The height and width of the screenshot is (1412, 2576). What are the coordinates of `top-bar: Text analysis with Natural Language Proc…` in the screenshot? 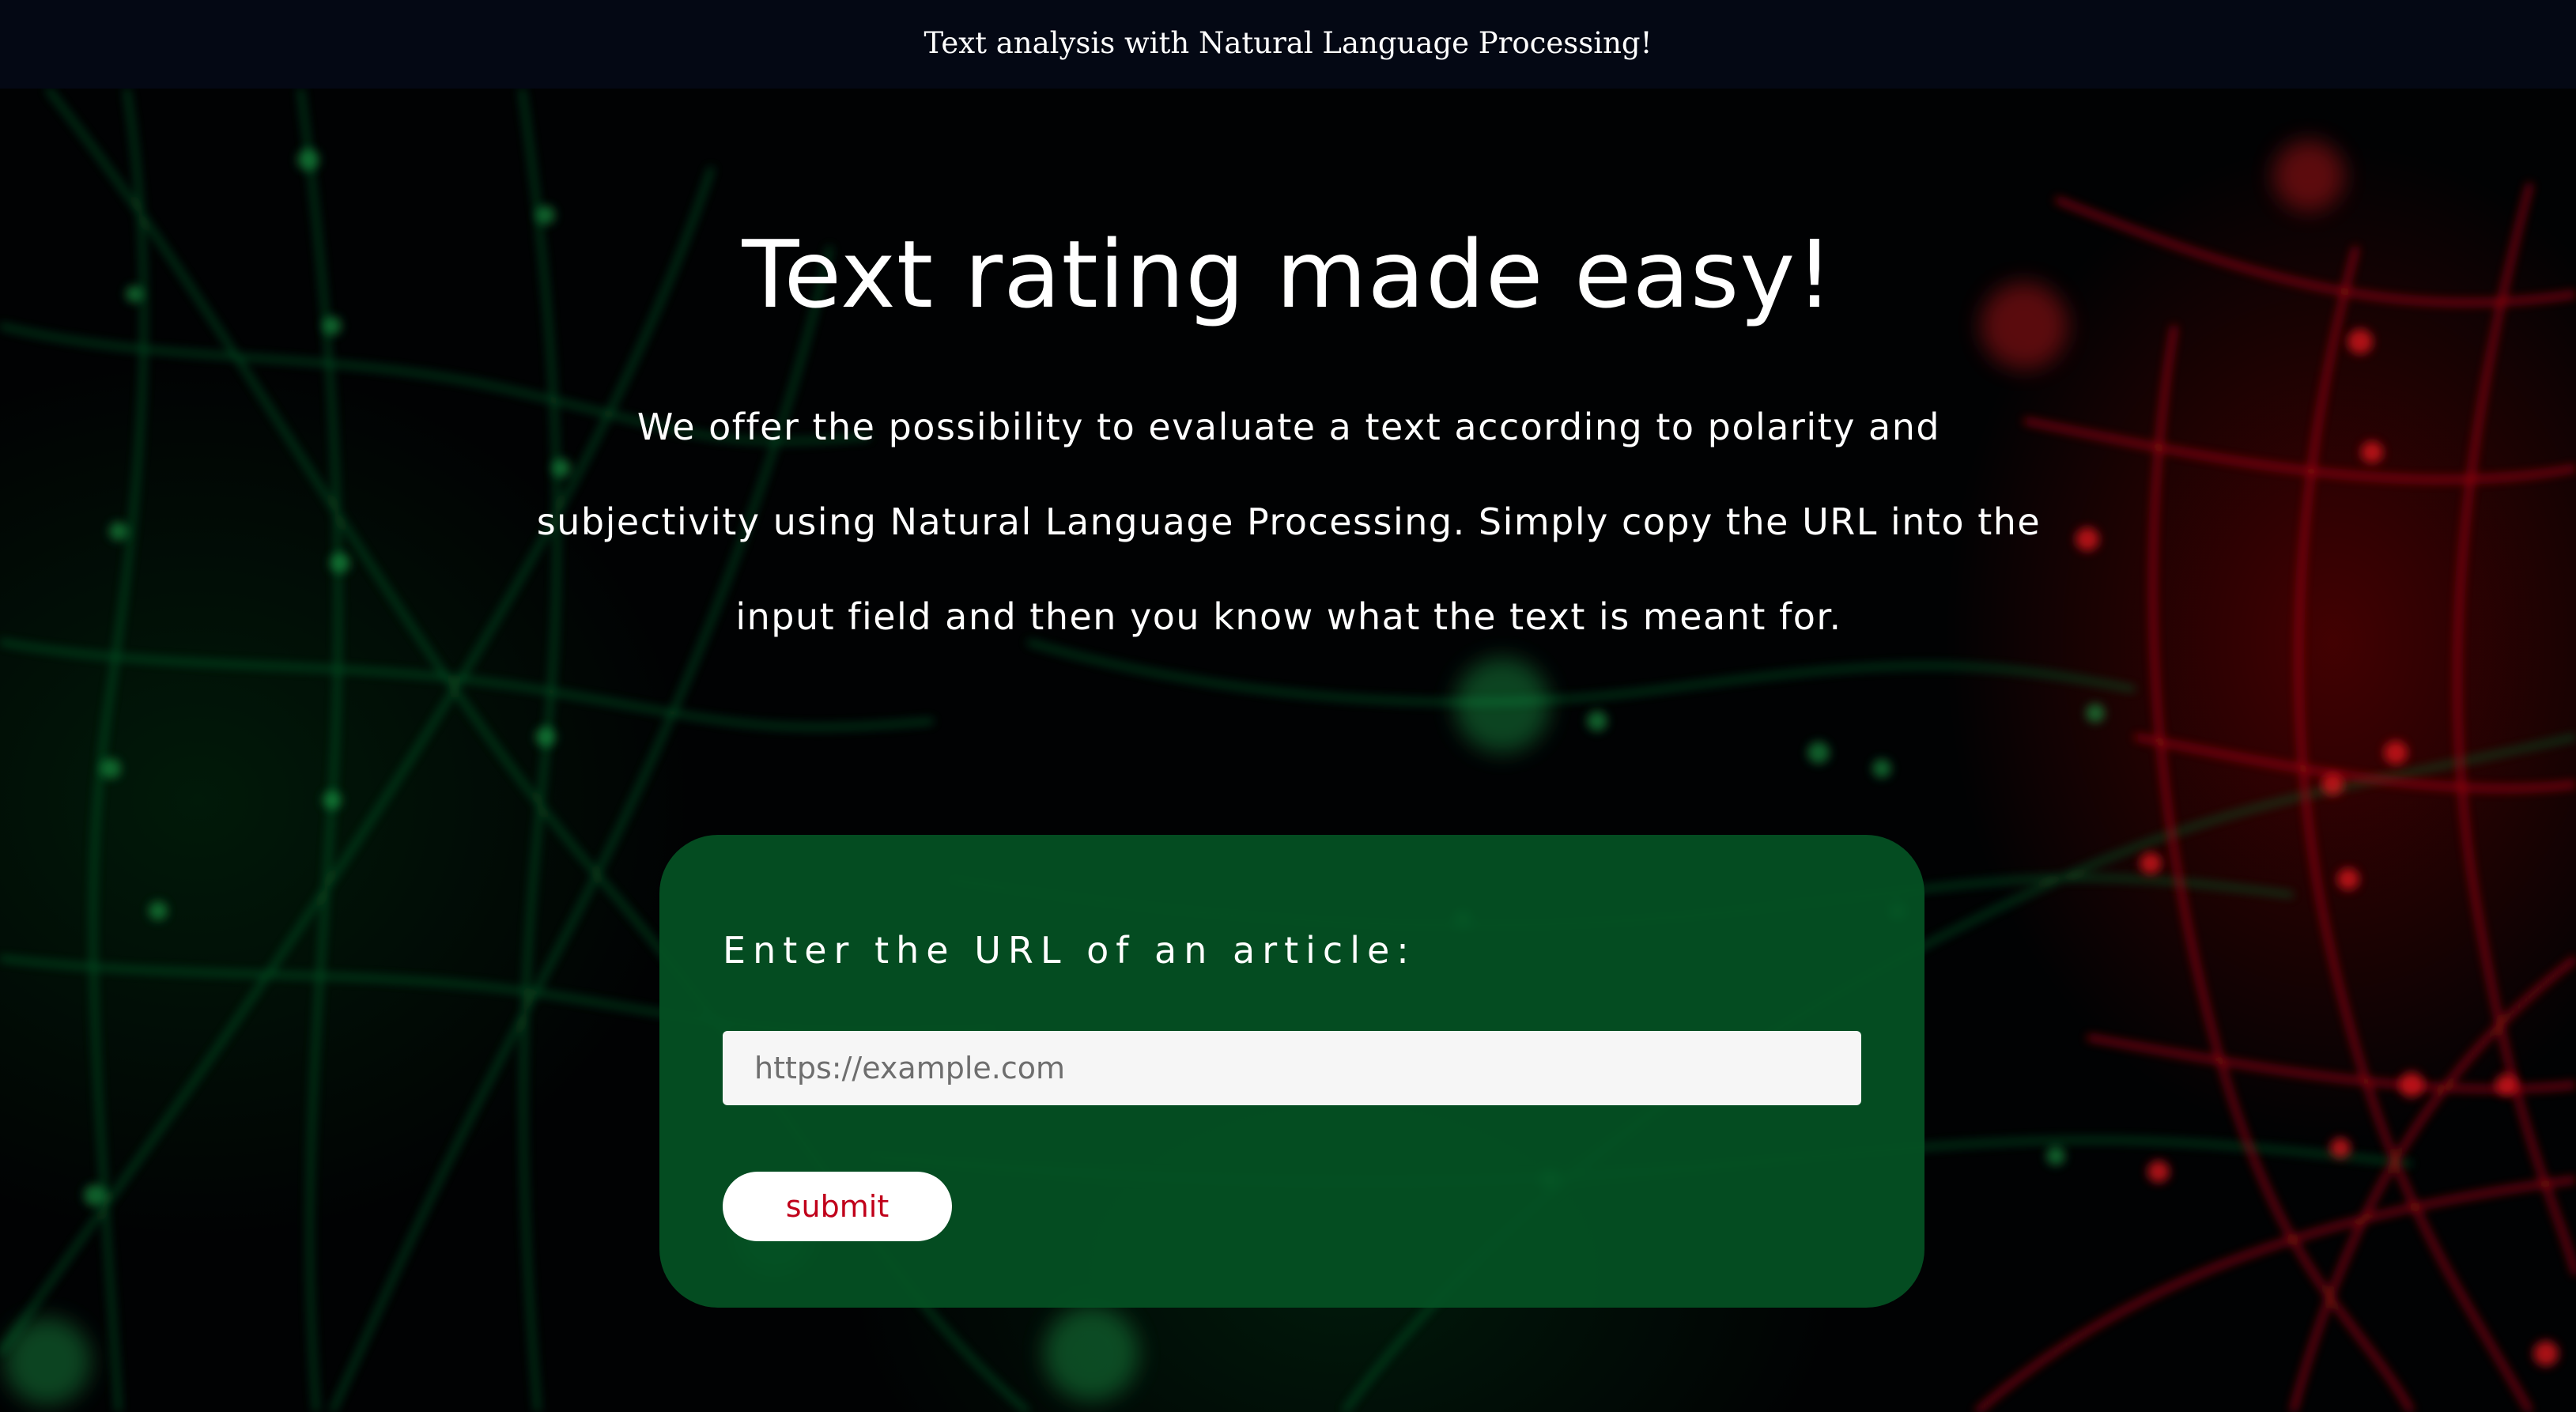 It's located at (1288, 44).